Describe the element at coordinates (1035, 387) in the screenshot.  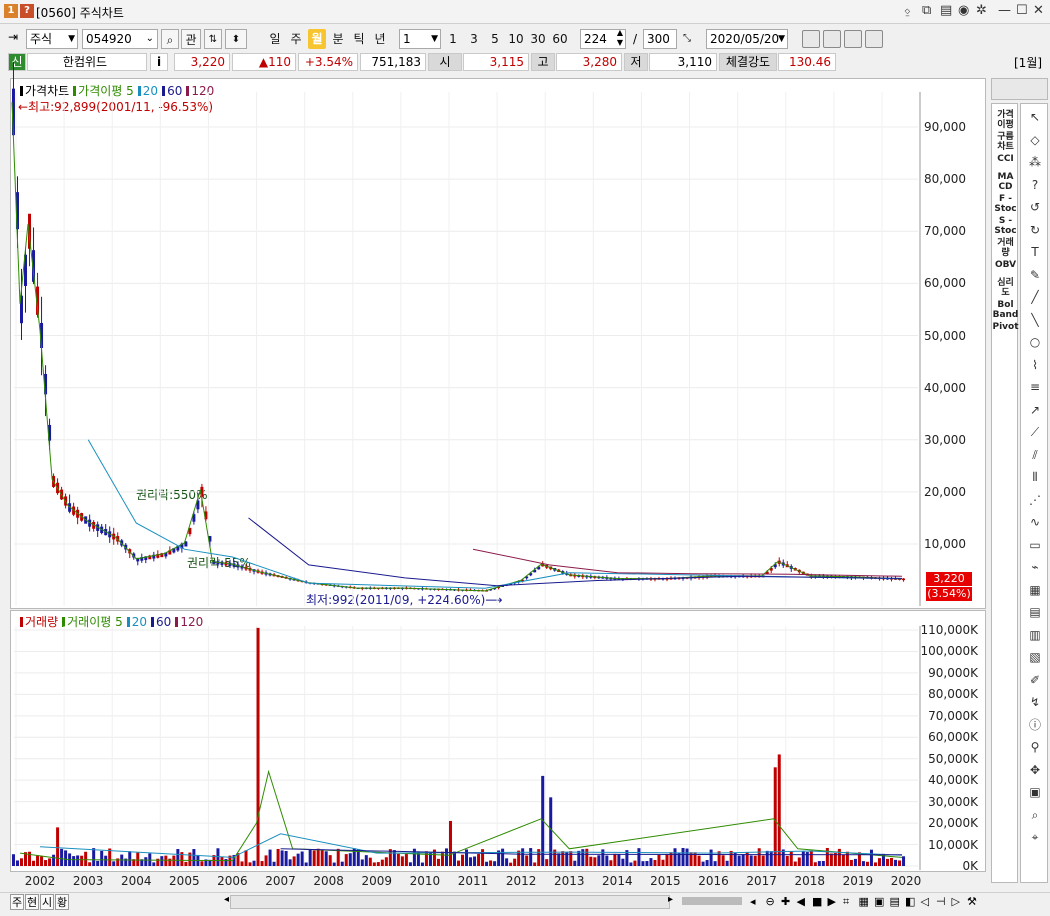
I see `parallel-icon: ≡` at that location.